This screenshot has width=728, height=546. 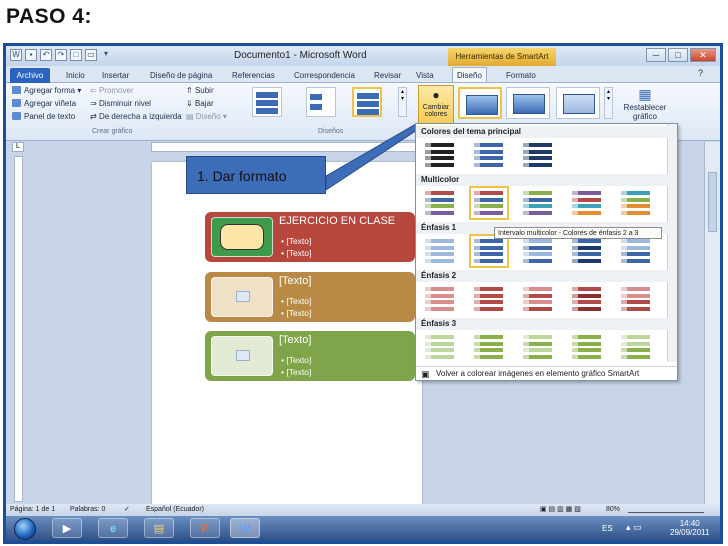 What do you see at coordinates (296, 301) in the screenshot?
I see `smartart-bullet-2a: • [Texto]` at bounding box center [296, 301].